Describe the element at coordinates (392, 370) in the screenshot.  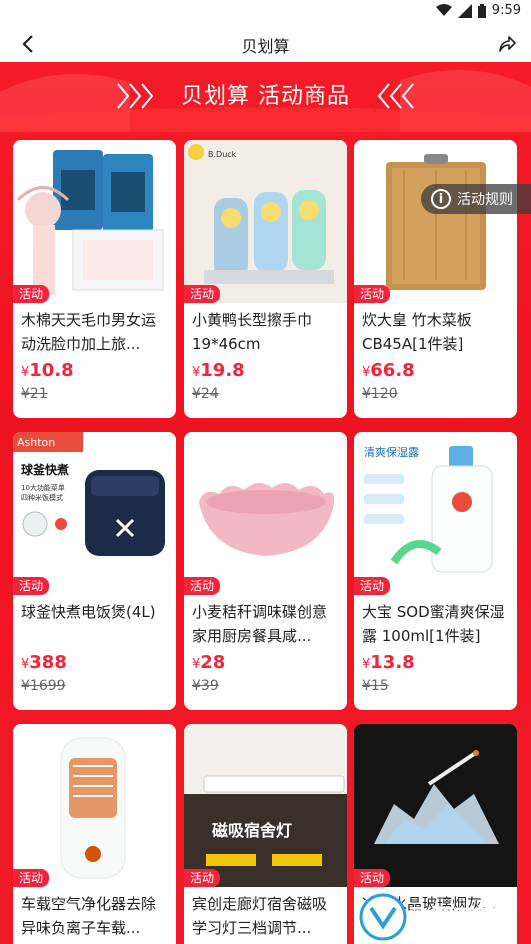
I see `price-value: 66.8` at that location.